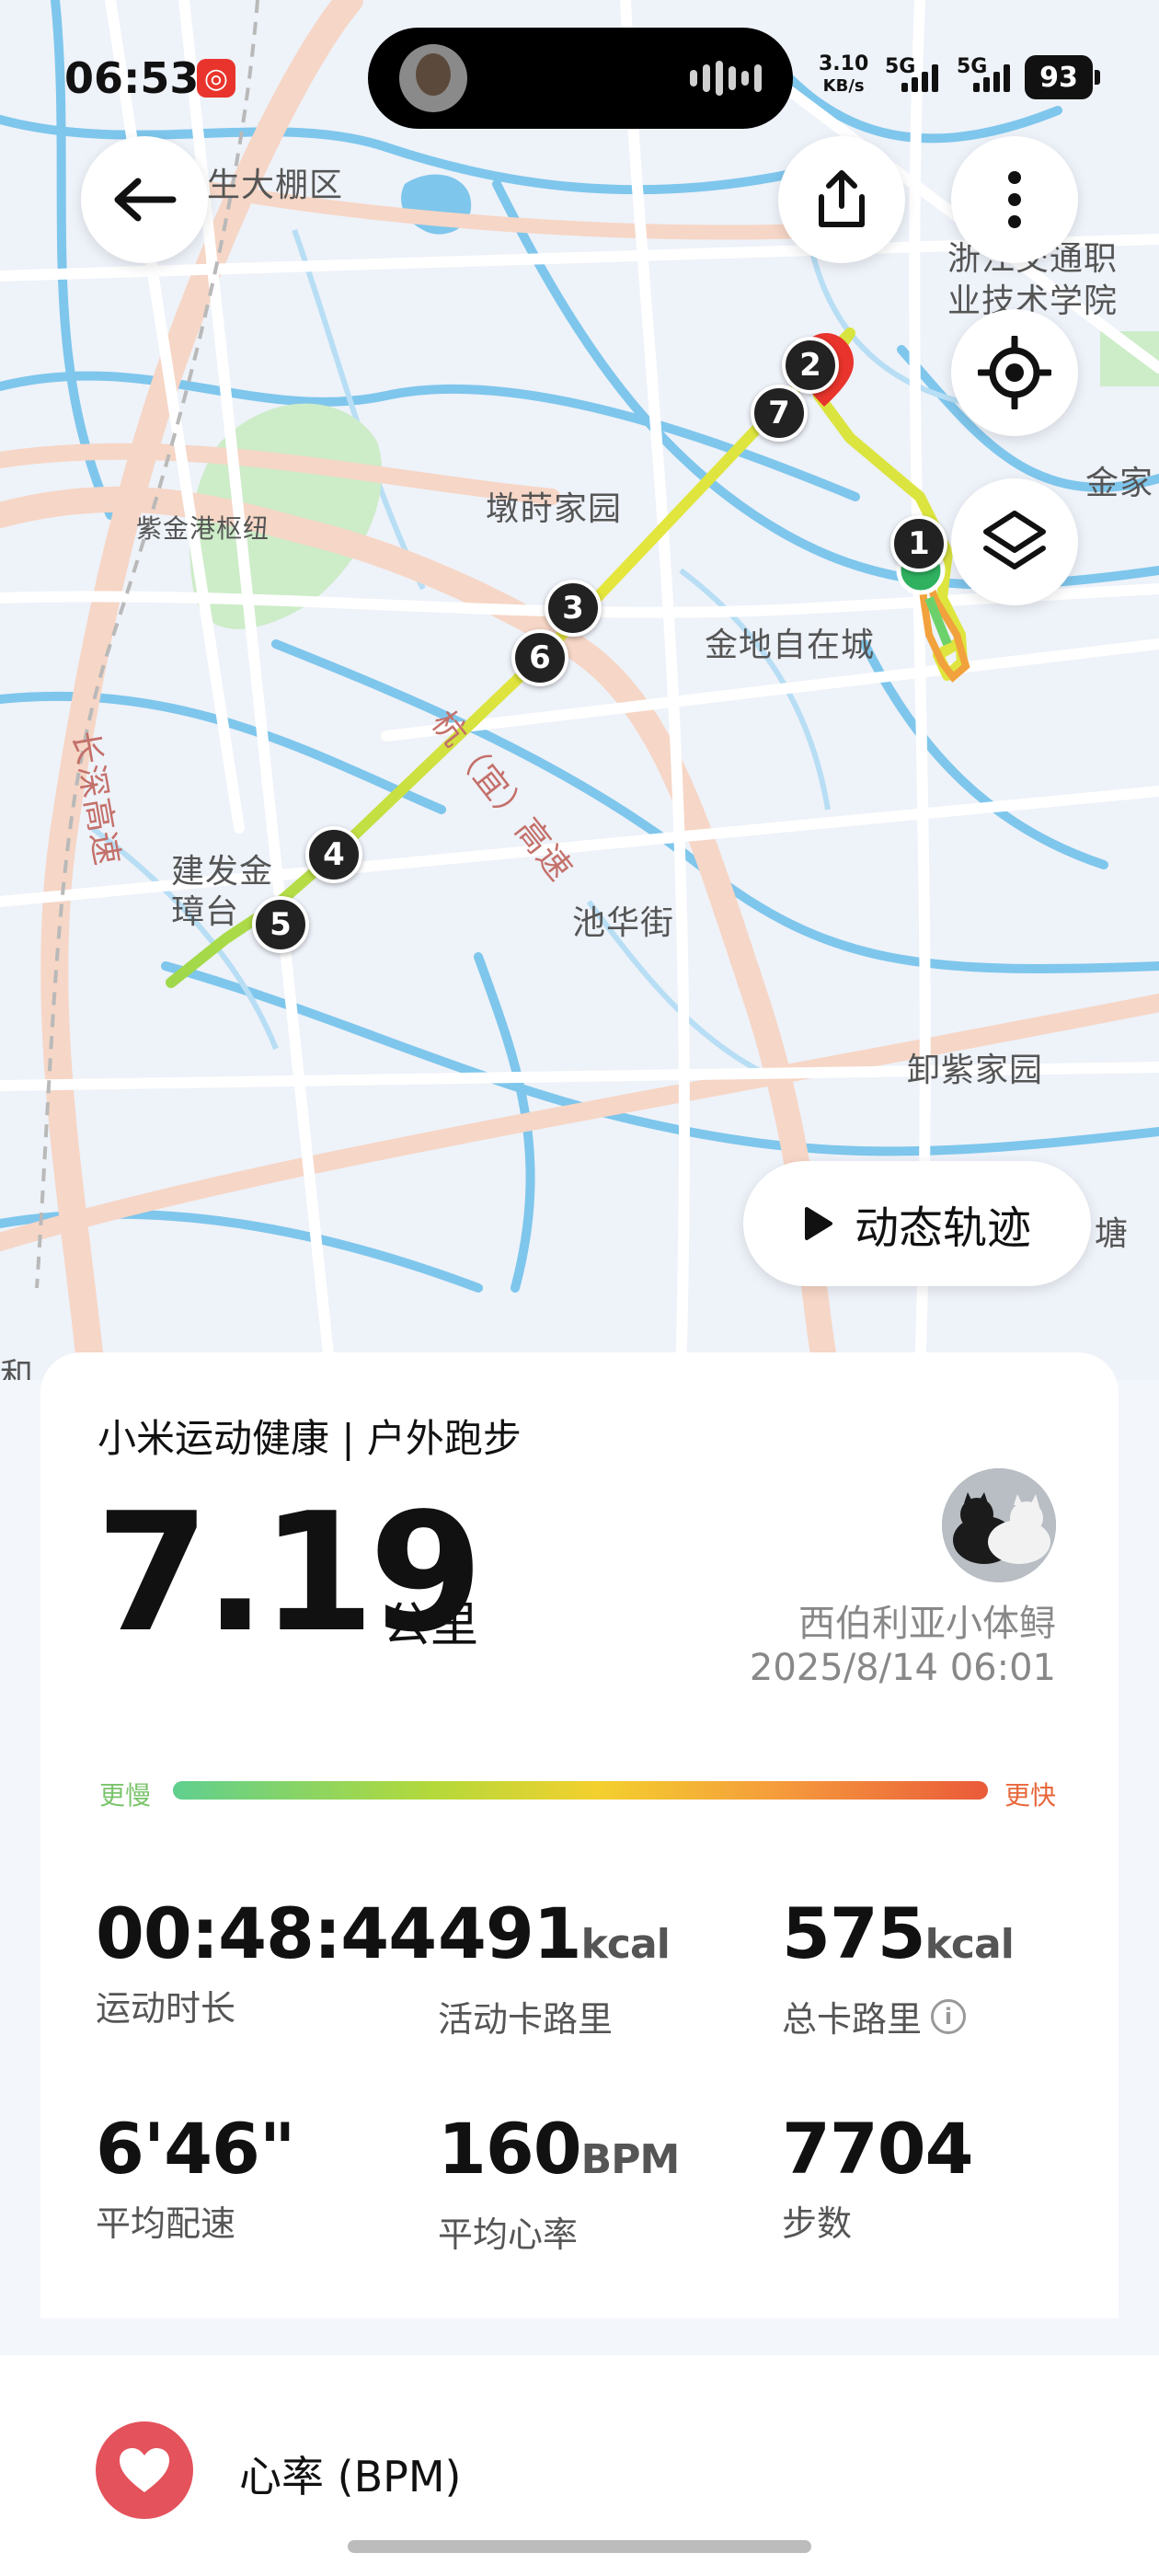 The image size is (1159, 2576). I want to click on dynamic-track-button: 动态轨迹, so click(917, 1223).